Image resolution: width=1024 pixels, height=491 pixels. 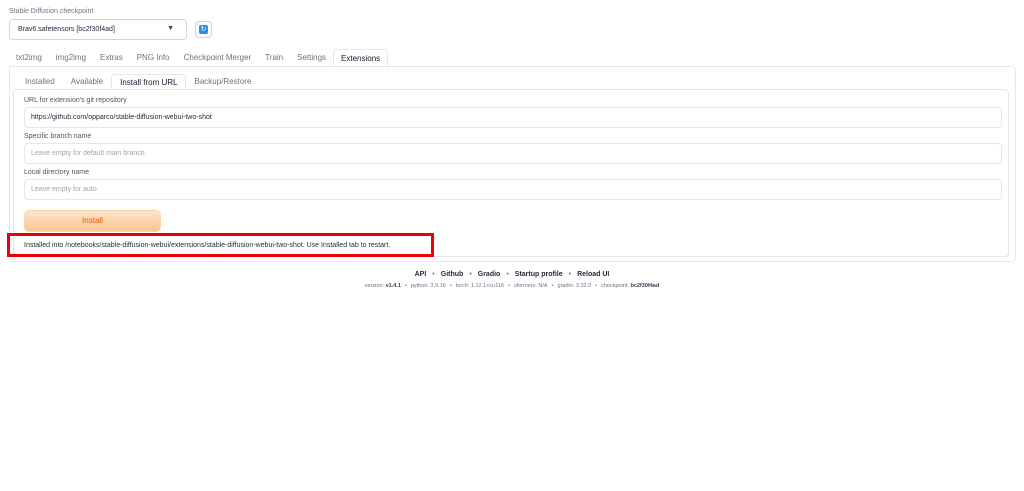 I want to click on checkpoint-label: Stable Diffusion checkpoint, so click(x=51, y=11).